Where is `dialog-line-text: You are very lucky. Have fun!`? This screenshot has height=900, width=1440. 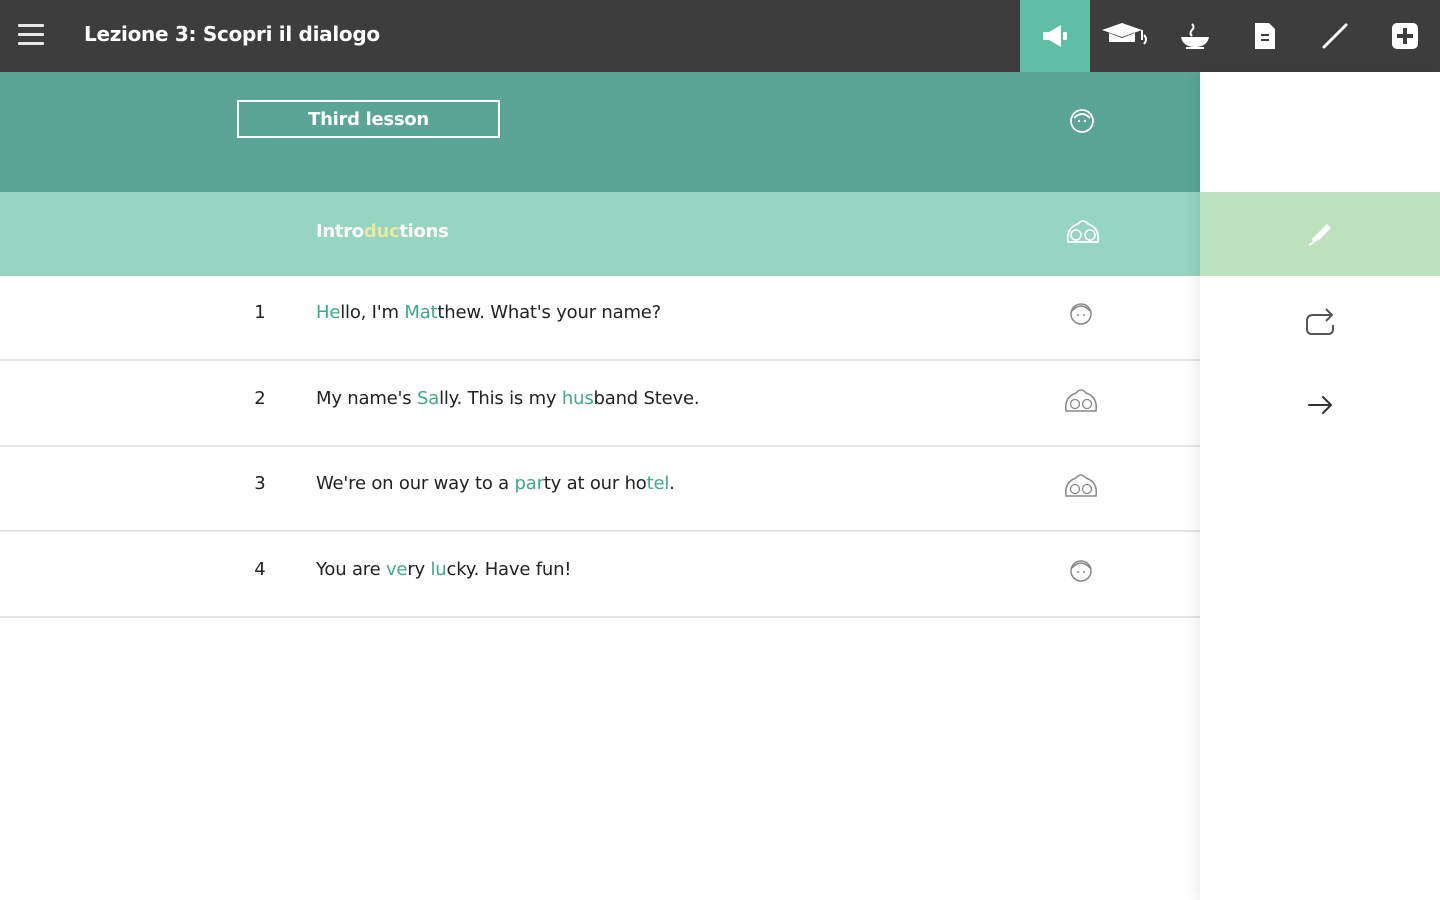 dialog-line-text: You are very lucky. Have fun! is located at coordinates (444, 569).